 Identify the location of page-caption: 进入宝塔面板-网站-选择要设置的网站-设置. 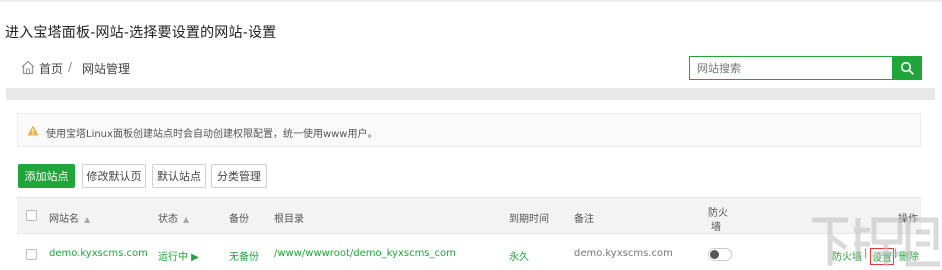
(141, 33).